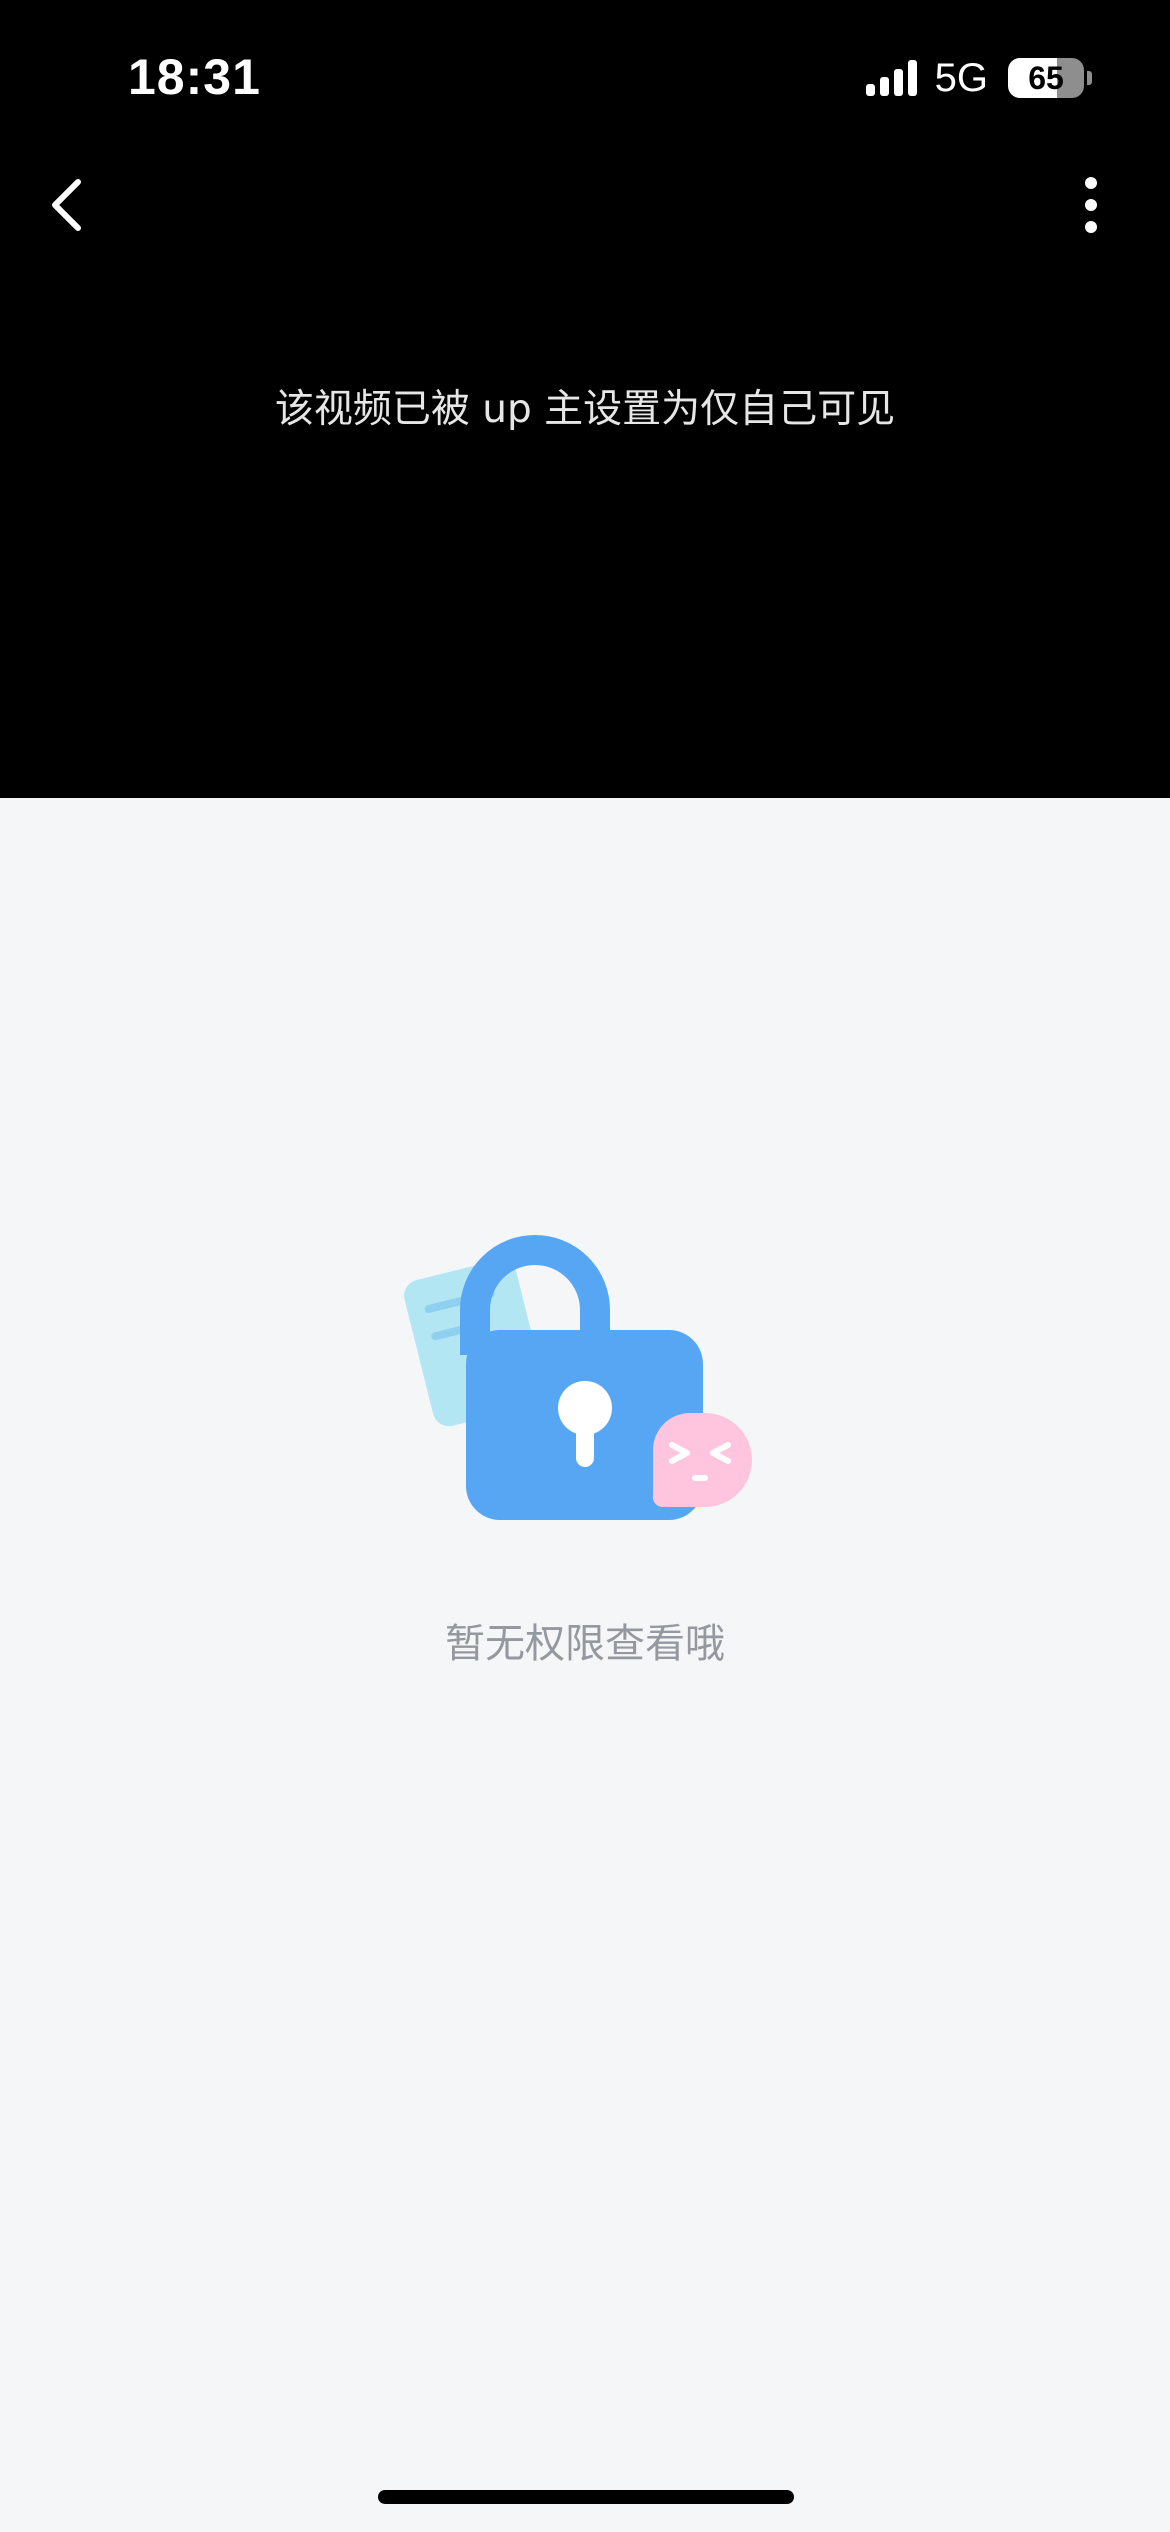  What do you see at coordinates (585, 409) in the screenshot?
I see `private-video-message: 该视频已被 up 主设置为仅自己可见` at bounding box center [585, 409].